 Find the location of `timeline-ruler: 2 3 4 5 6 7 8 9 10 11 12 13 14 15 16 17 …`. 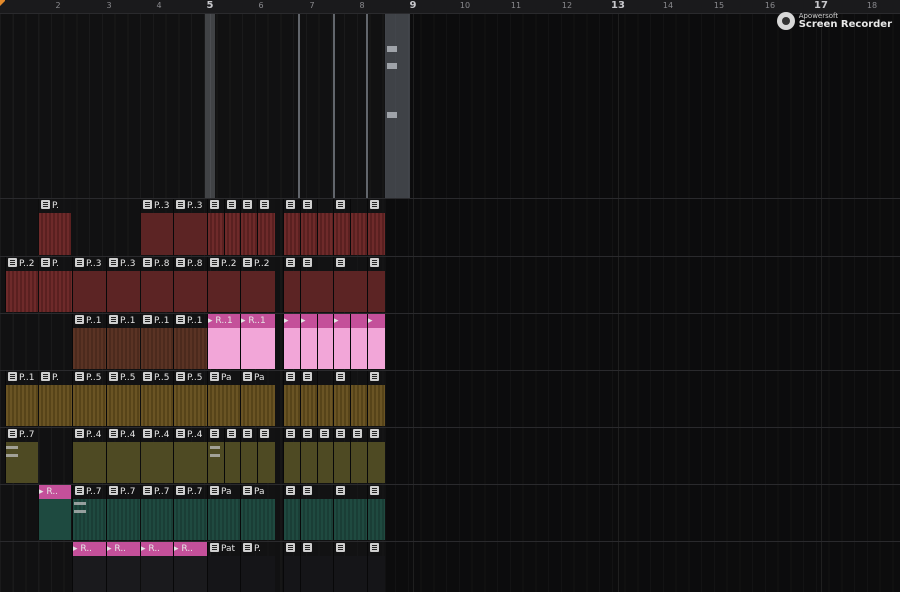

timeline-ruler: 2 3 4 5 6 7 8 9 10 11 12 13 14 15 16 17 … is located at coordinates (450, 7).